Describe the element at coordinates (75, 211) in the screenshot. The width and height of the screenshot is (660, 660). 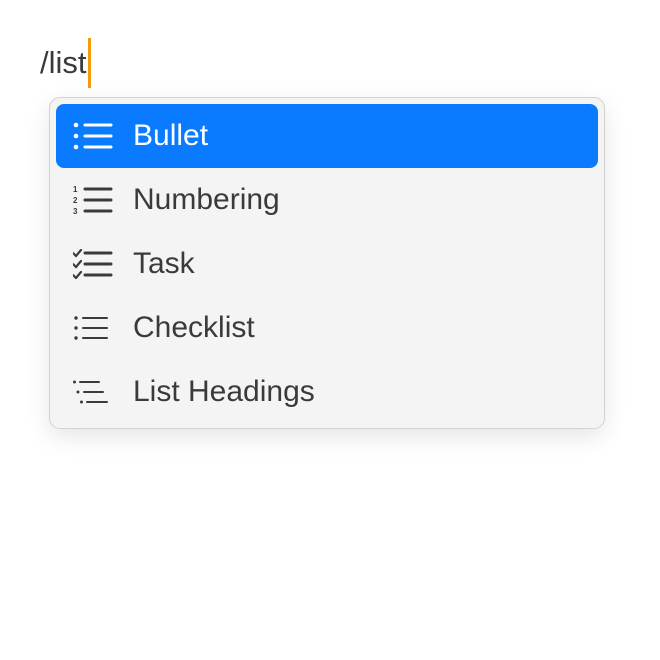
I see `svg-text: 3` at that location.